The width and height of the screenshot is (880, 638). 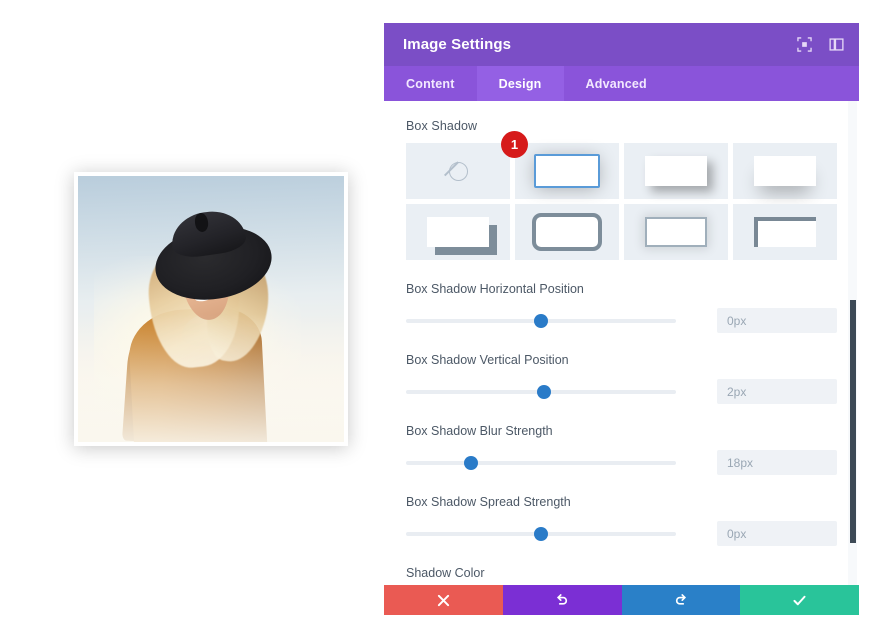 What do you see at coordinates (777, 533) in the screenshot?
I see `spread-strength-value: 0px` at bounding box center [777, 533].